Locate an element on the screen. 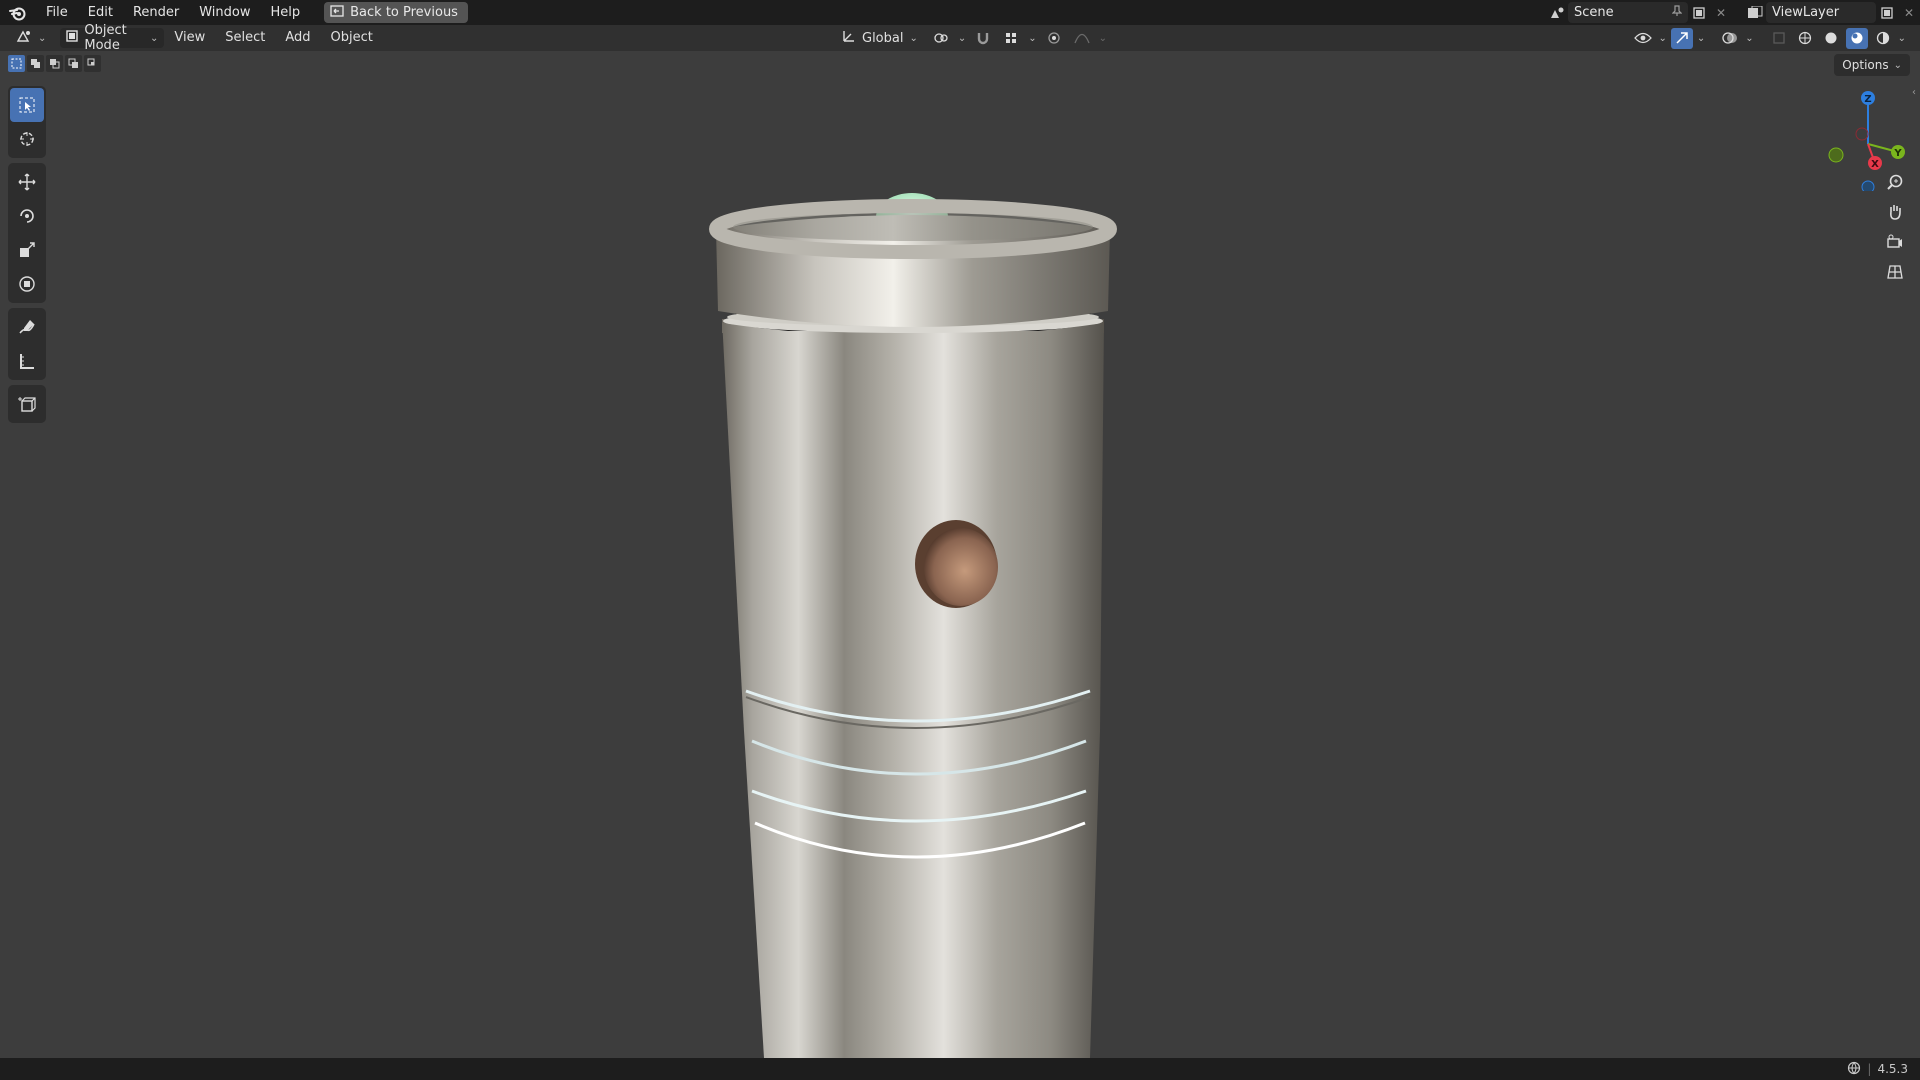 This screenshot has height=1080, width=1920. object-mode-label: Object Mode is located at coordinates (105, 38).